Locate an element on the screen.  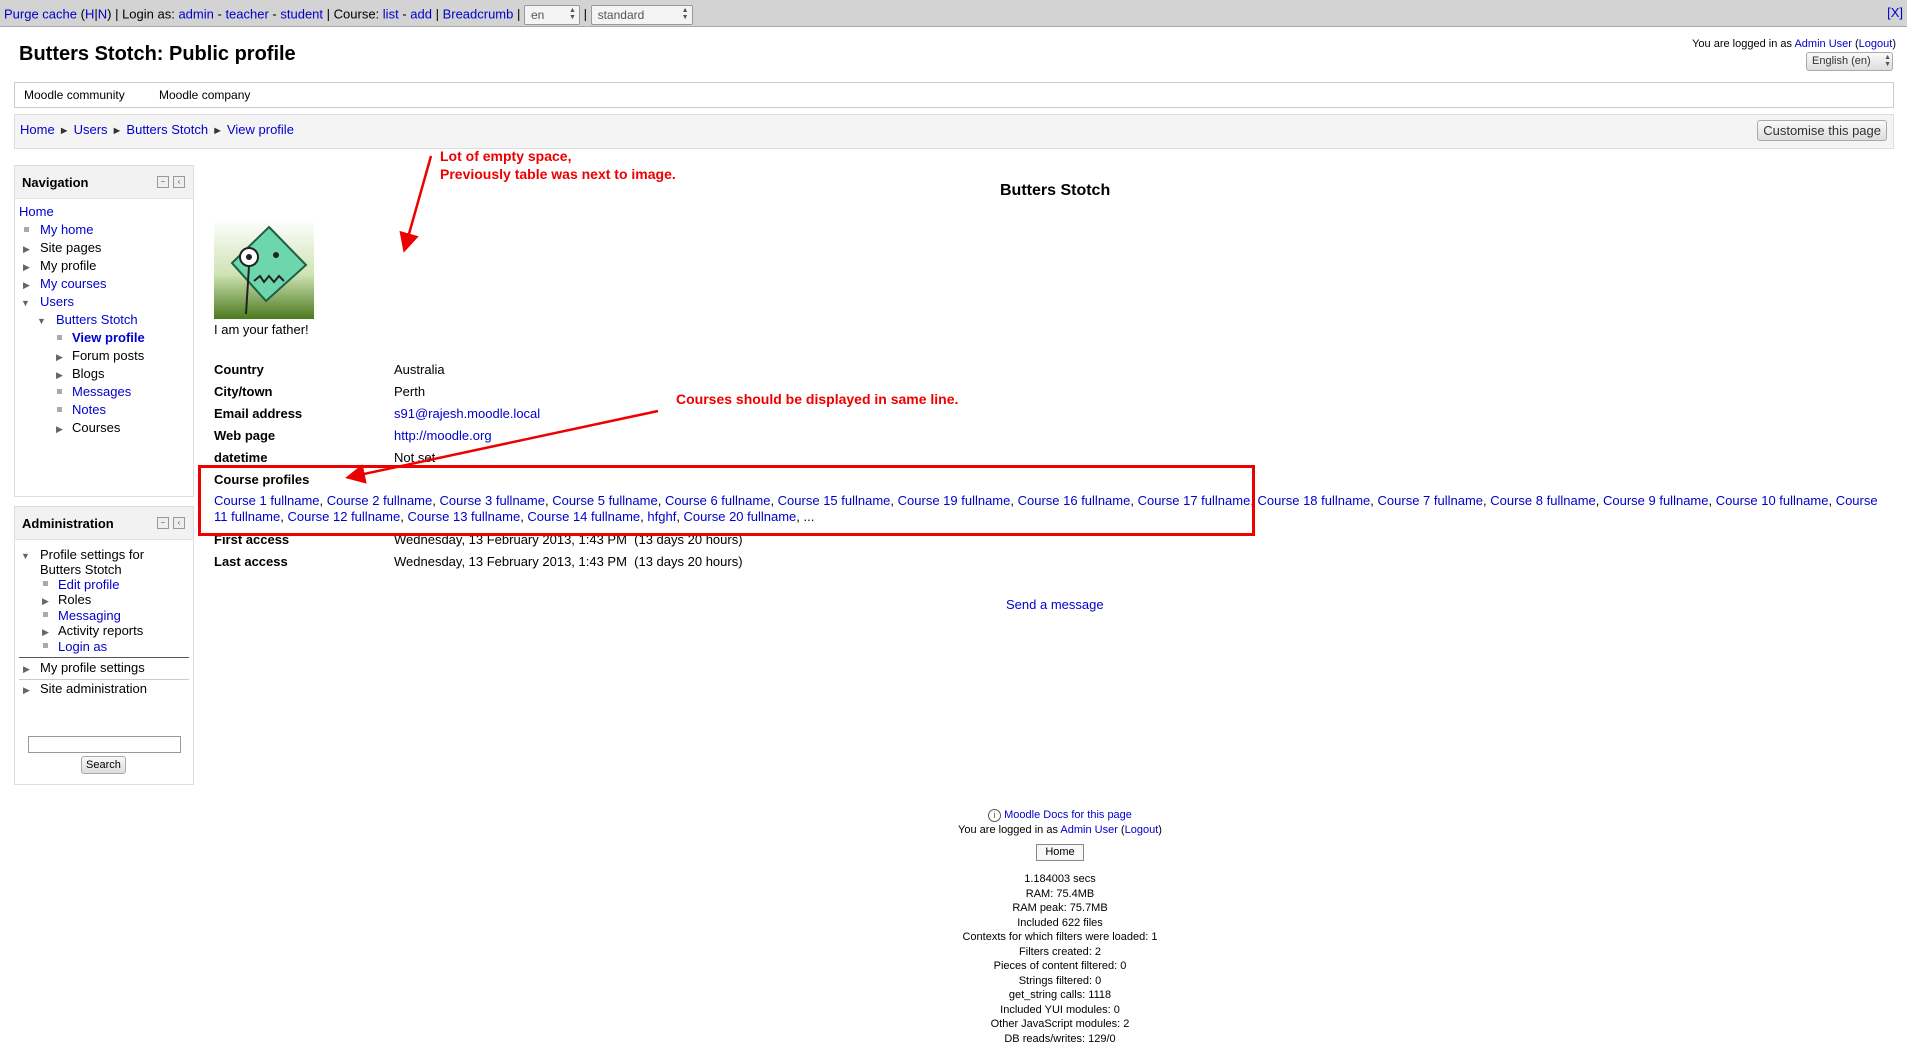
user-avatar is located at coordinates (264, 269).